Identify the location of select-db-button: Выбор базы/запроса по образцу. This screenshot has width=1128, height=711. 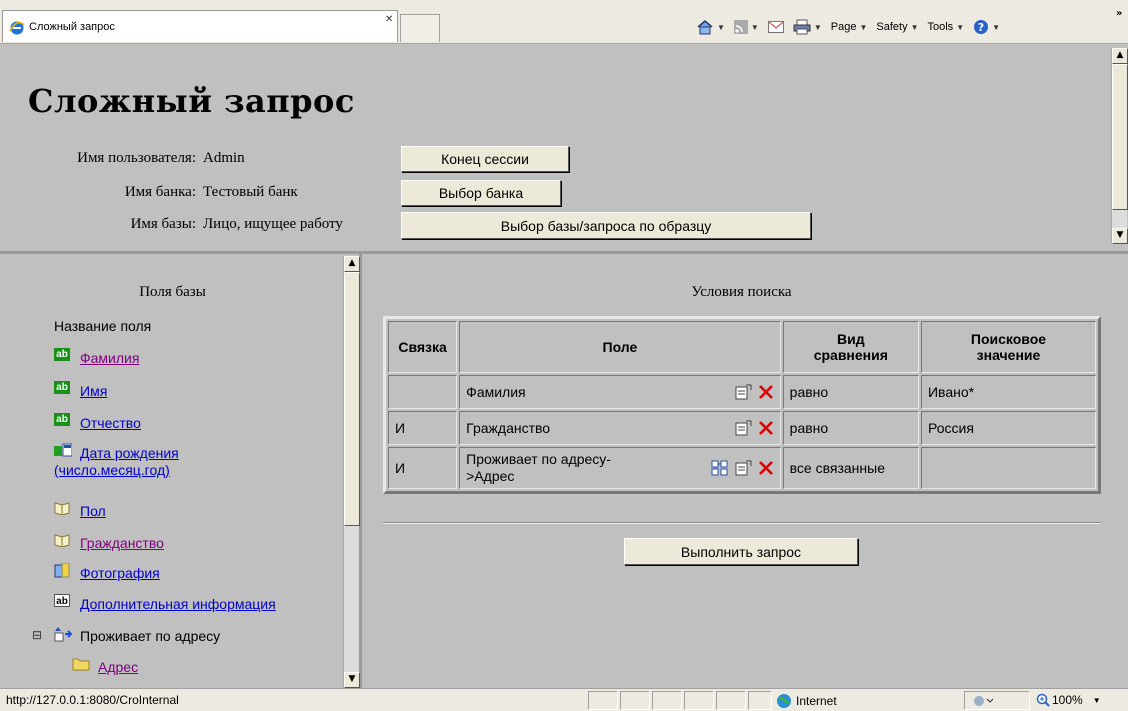
(606, 225).